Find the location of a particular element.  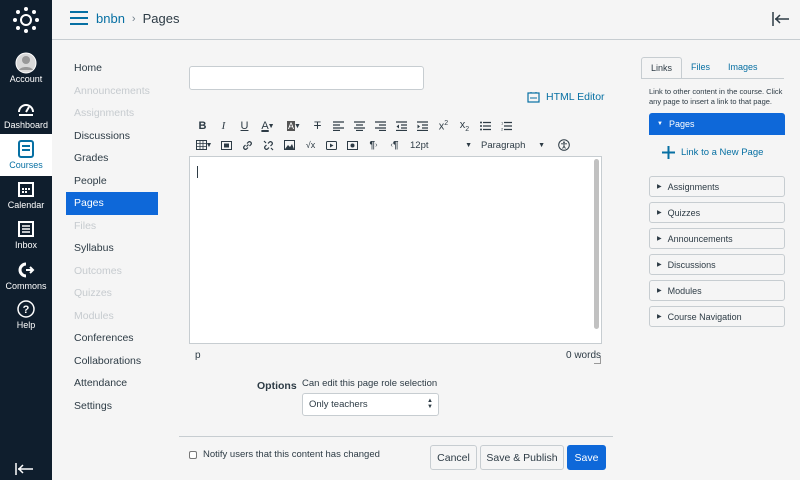

course-nav-discussions: Discussions is located at coordinates (112, 136).